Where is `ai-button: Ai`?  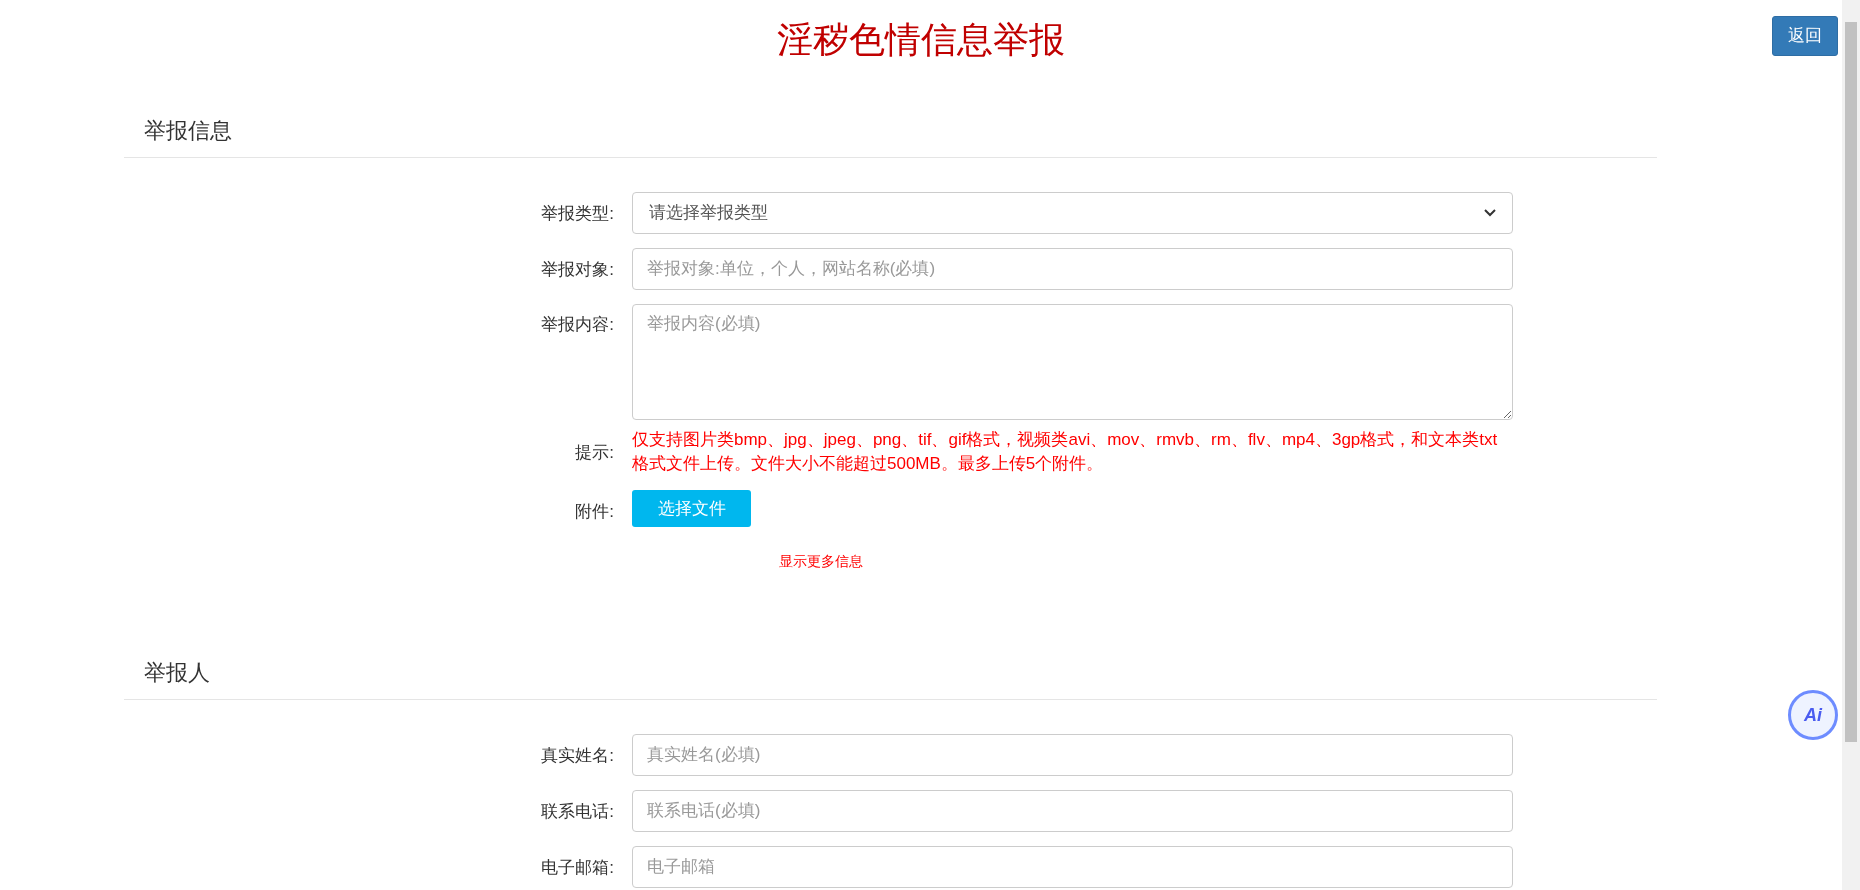
ai-button: Ai is located at coordinates (1813, 715).